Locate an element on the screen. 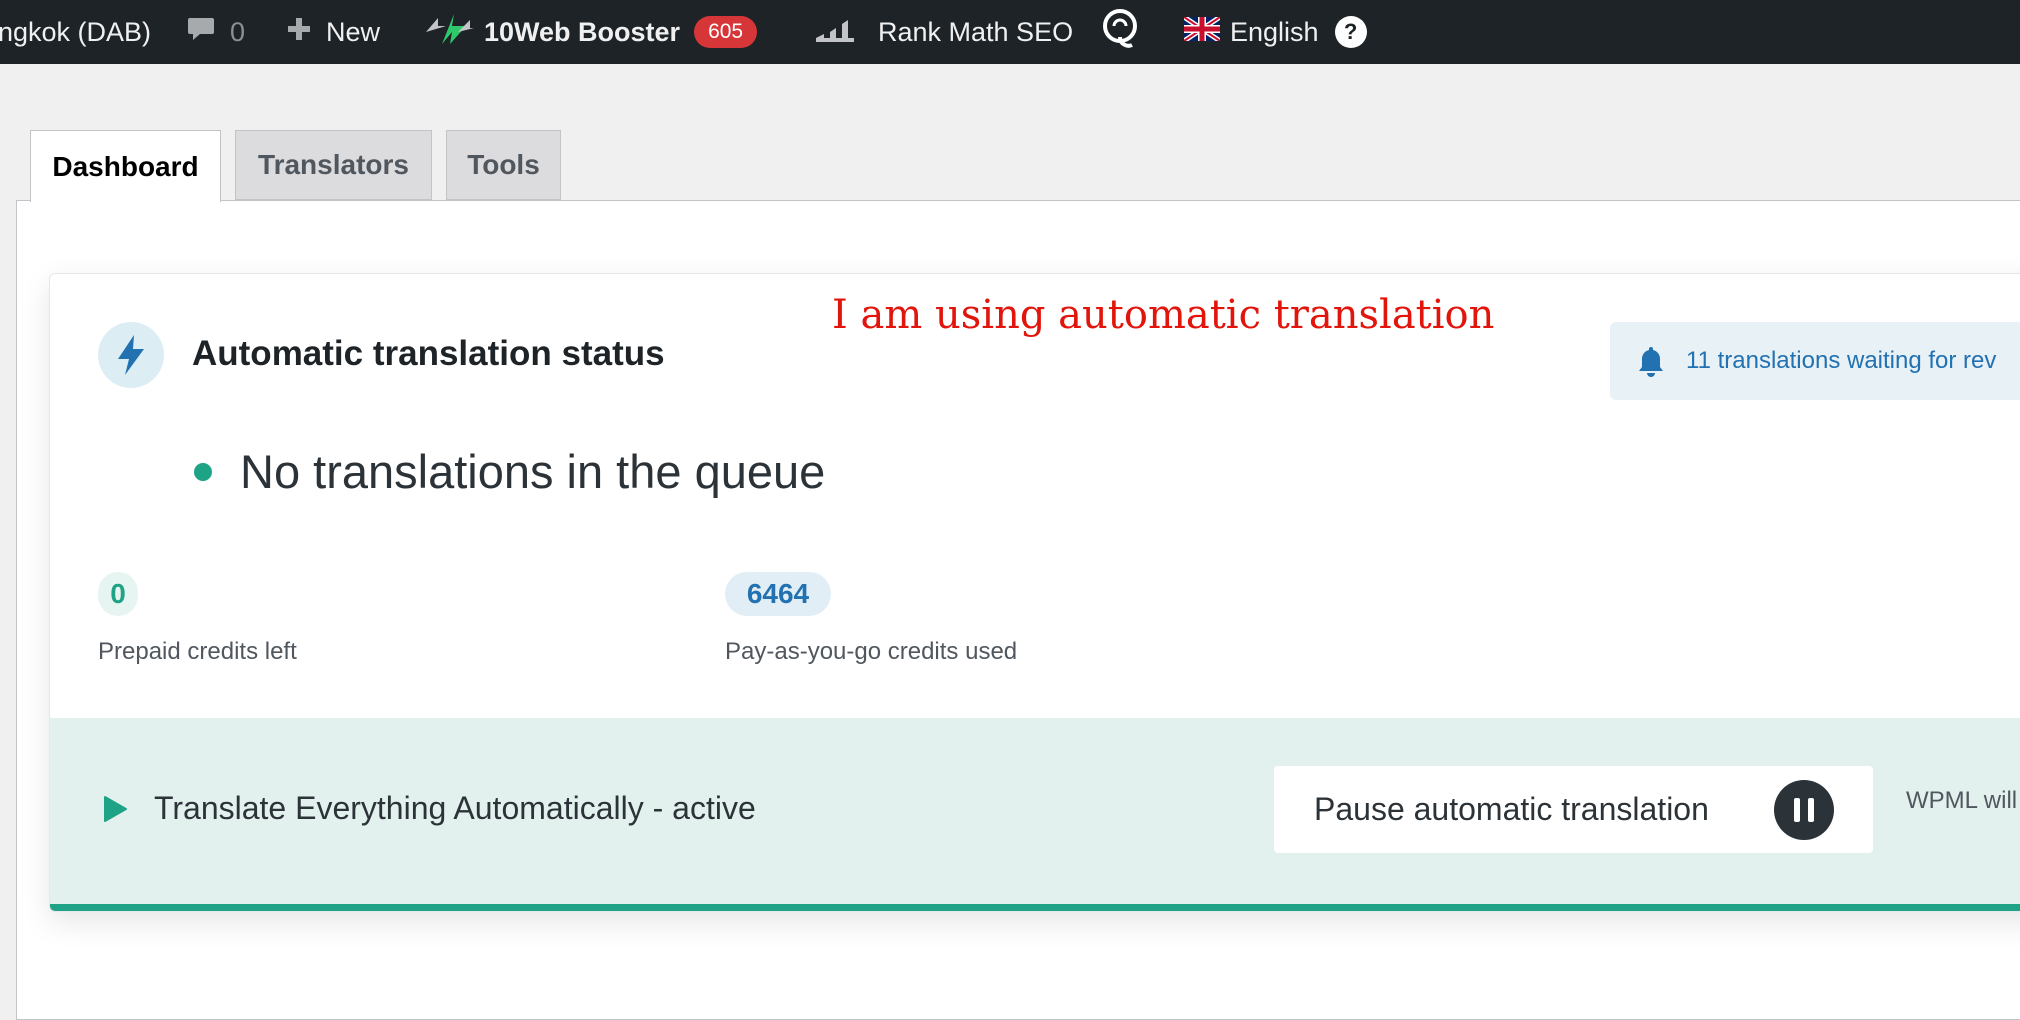 This screenshot has height=1020, width=2020. tab-tools-label: Tools is located at coordinates (503, 164).